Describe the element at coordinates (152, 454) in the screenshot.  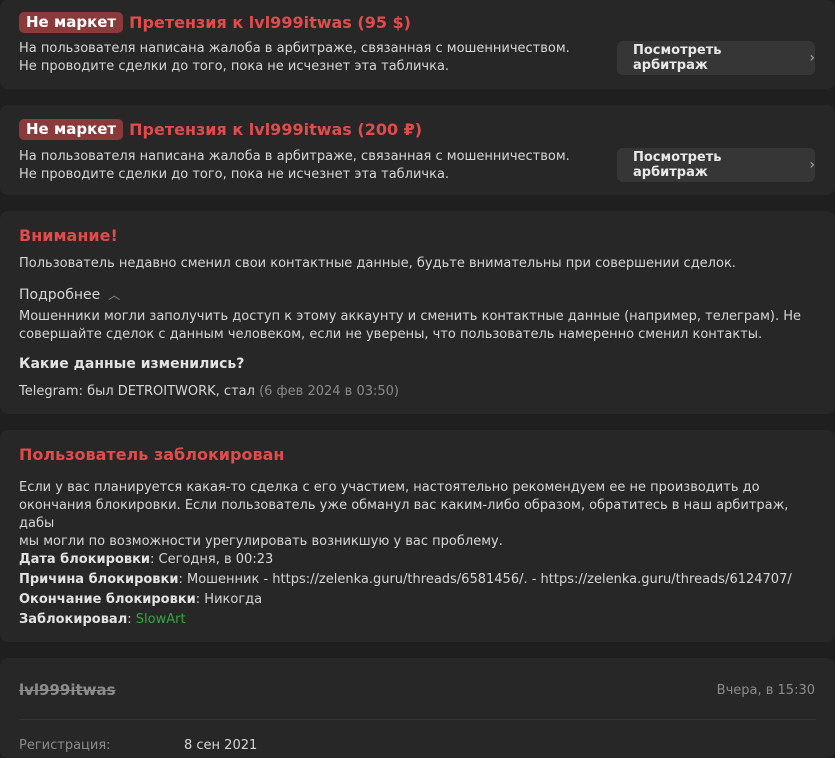
I see `ban-title: Пользователь заблокирован` at that location.